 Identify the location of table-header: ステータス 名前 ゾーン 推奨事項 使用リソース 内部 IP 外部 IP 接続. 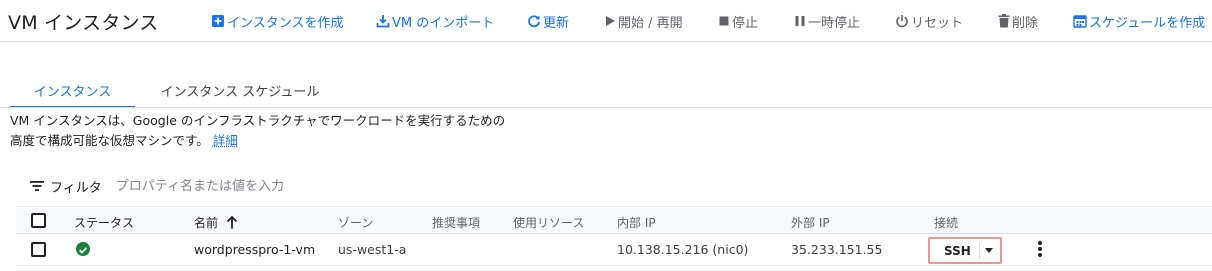
(614, 220).